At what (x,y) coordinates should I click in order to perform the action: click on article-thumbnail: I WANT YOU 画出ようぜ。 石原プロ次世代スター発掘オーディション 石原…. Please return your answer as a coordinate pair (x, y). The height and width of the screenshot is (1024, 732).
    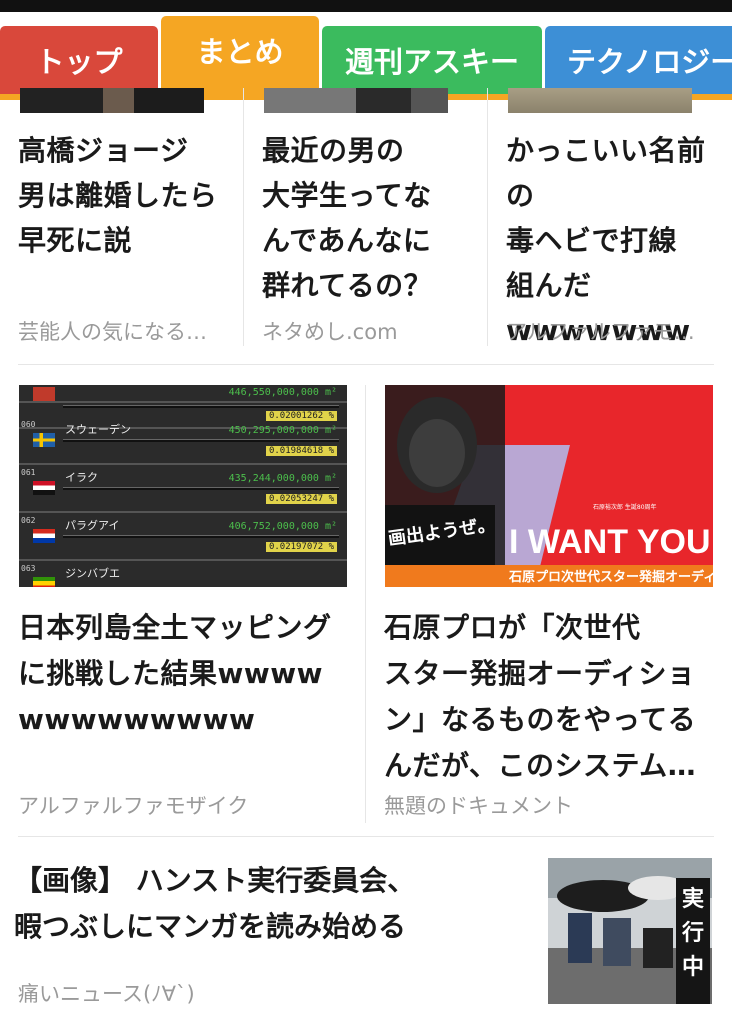
    Looking at the image, I should click on (549, 486).